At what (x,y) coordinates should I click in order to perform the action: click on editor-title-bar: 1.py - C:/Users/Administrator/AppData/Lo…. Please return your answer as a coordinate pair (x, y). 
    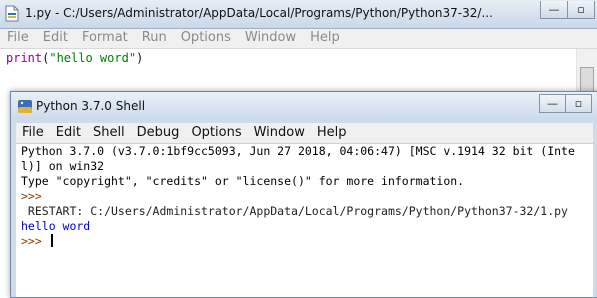
    Looking at the image, I should click on (298, 14).